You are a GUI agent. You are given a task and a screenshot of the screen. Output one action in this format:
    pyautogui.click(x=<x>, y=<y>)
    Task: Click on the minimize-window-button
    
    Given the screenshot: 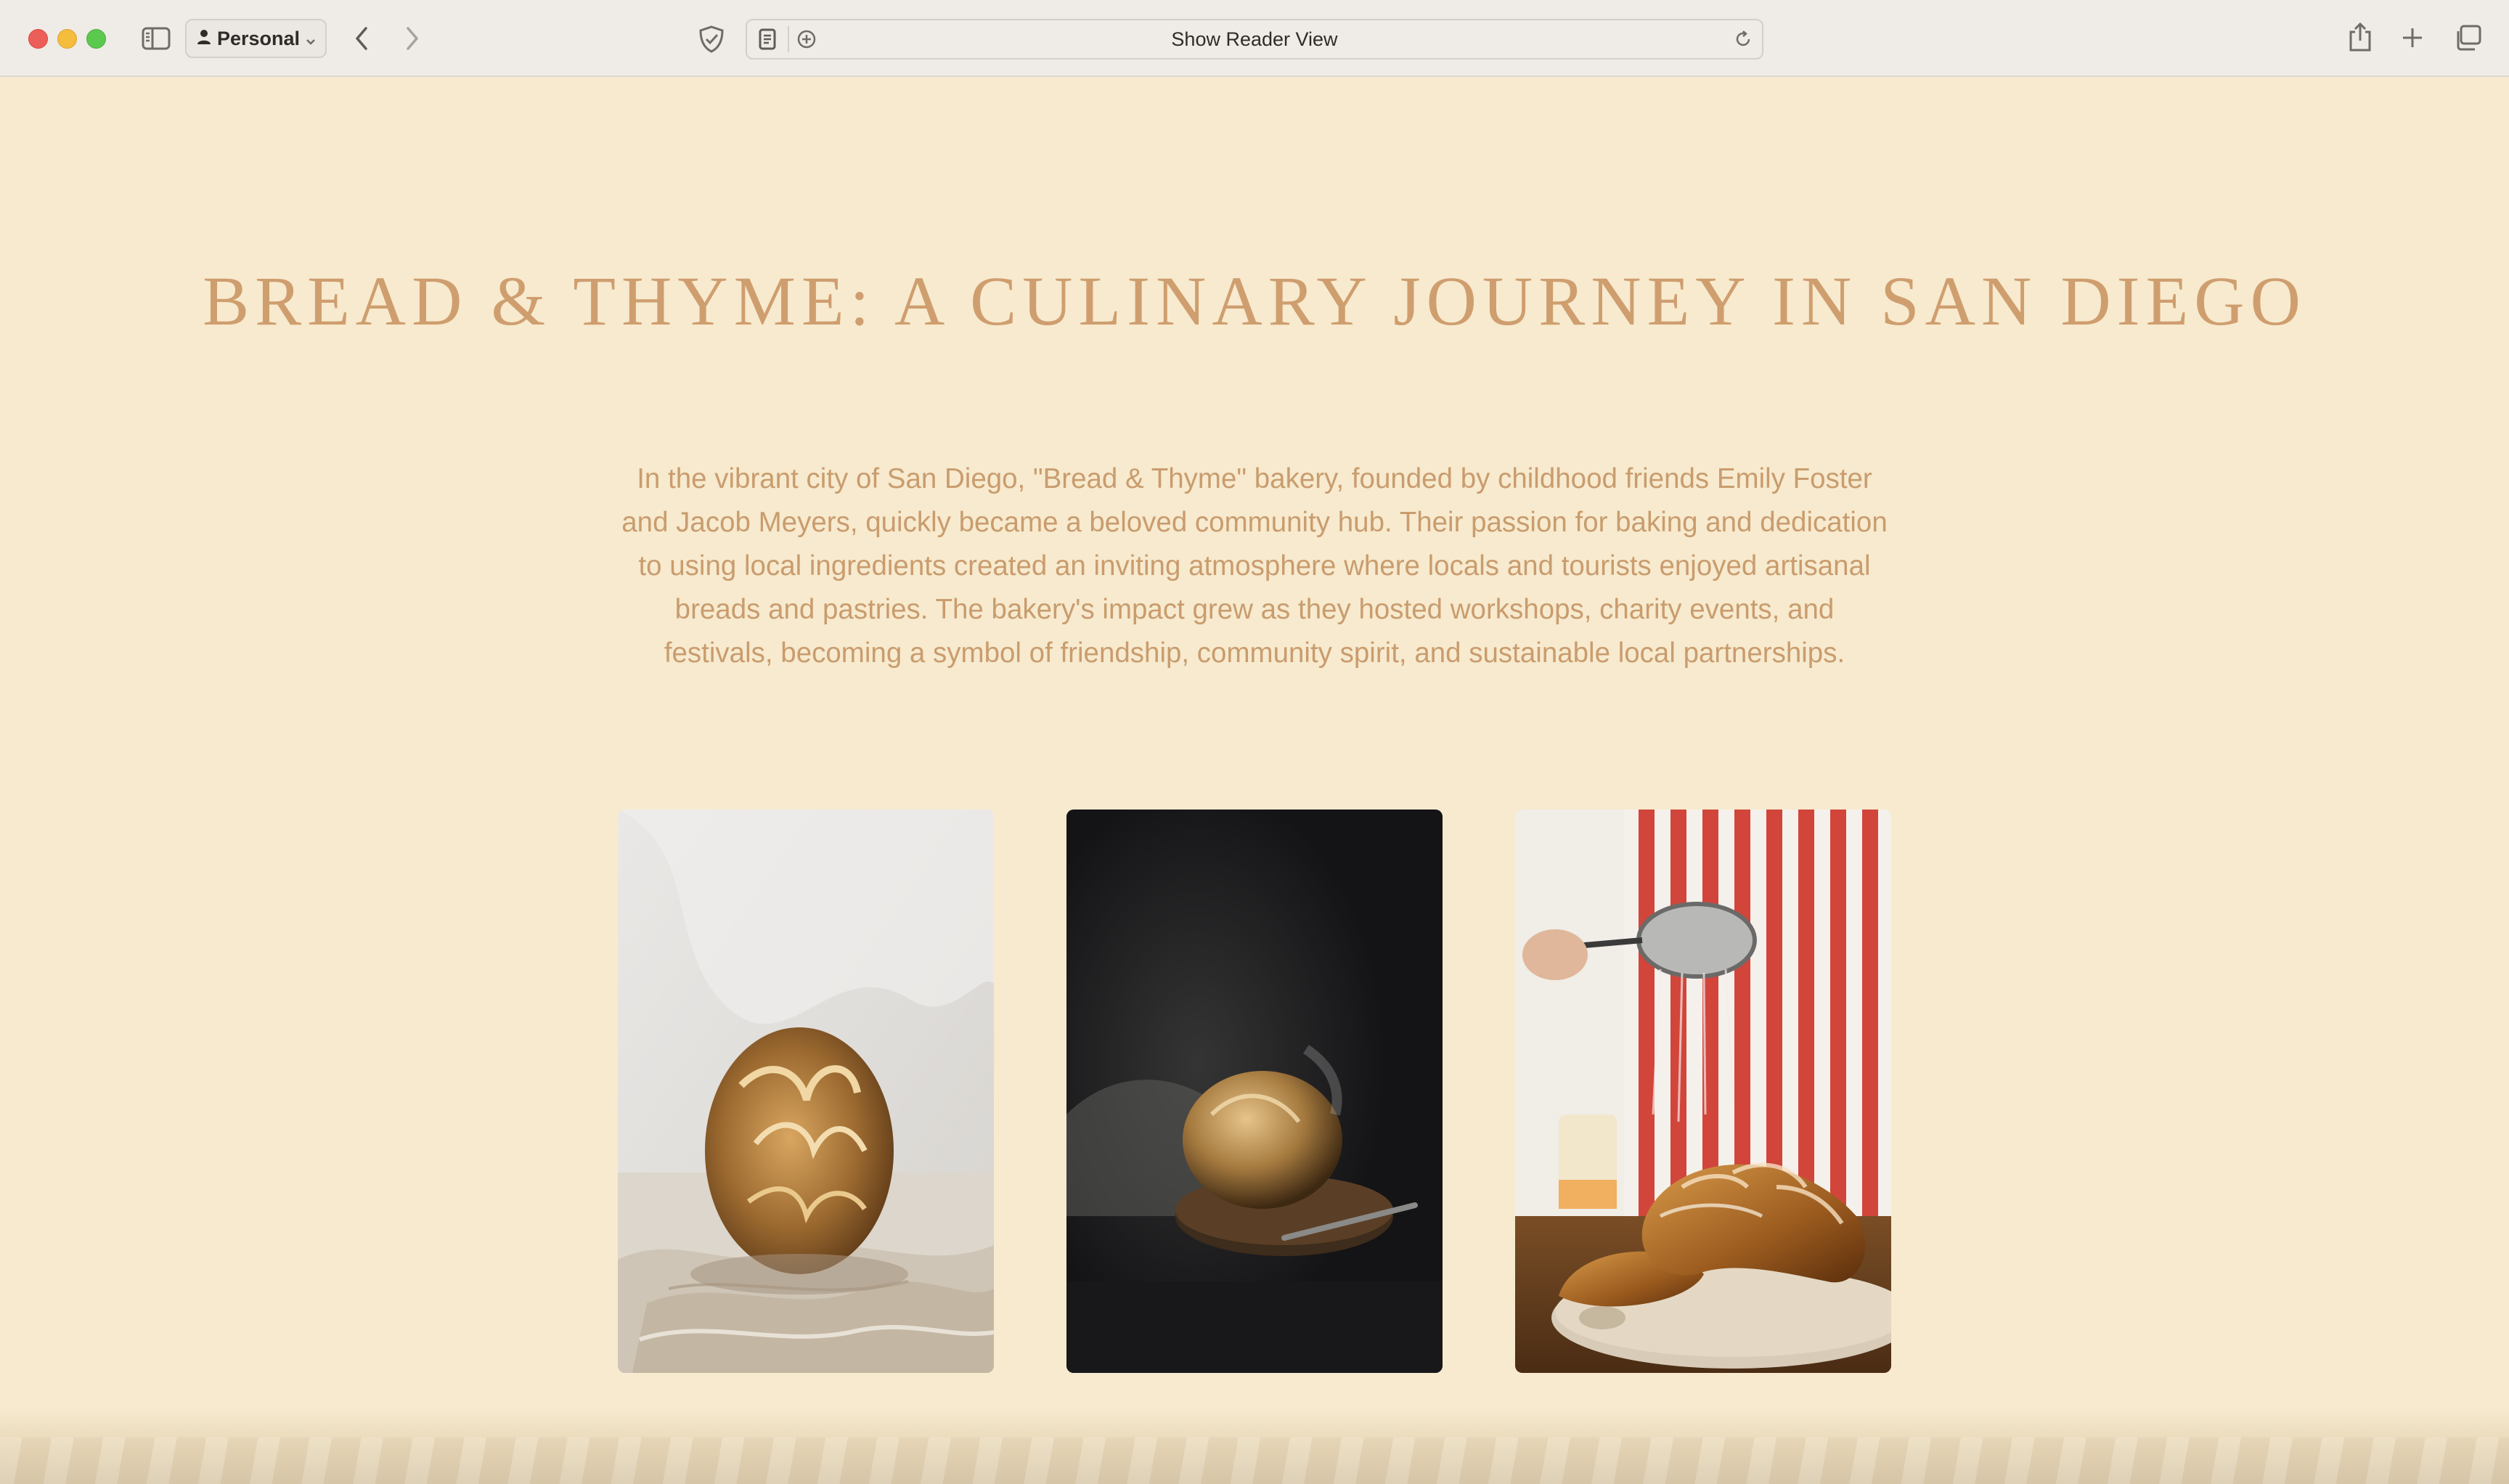 What is the action you would take?
    pyautogui.click(x=67, y=39)
    